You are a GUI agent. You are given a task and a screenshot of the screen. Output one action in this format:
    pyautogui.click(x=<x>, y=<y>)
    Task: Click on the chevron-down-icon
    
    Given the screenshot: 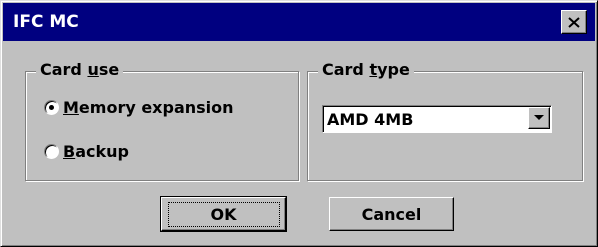 What is the action you would take?
    pyautogui.click(x=539, y=117)
    